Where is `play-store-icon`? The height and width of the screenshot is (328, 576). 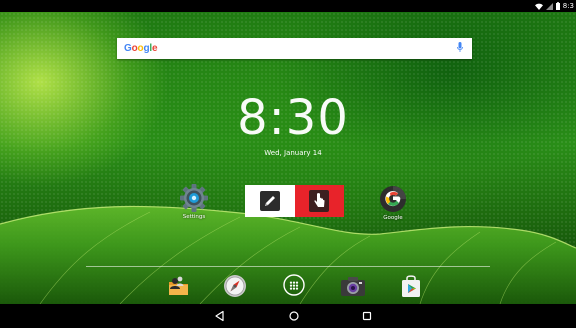
play-store-icon is located at coordinates (411, 286).